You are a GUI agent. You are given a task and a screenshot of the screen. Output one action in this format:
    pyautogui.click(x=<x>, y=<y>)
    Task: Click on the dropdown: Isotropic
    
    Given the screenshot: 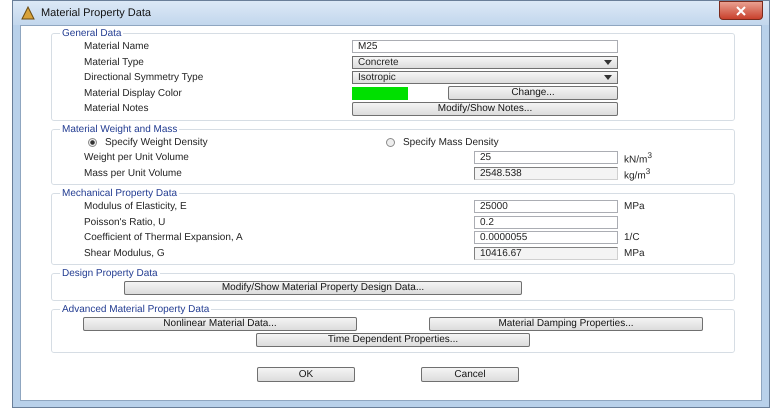 What is the action you would take?
    pyautogui.click(x=485, y=77)
    